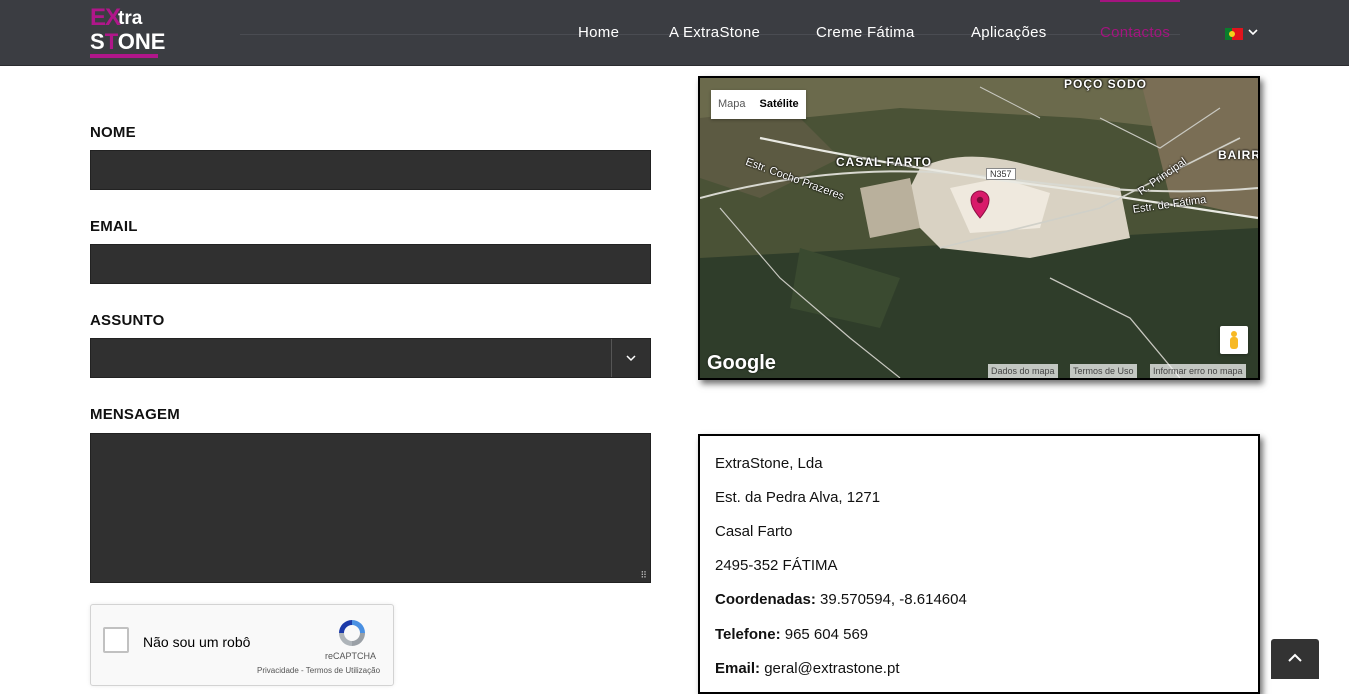 The width and height of the screenshot is (1349, 694). Describe the element at coordinates (841, 599) in the screenshot. I see `coordinates: Coordenadas: 39.570594, -8.614604` at that location.